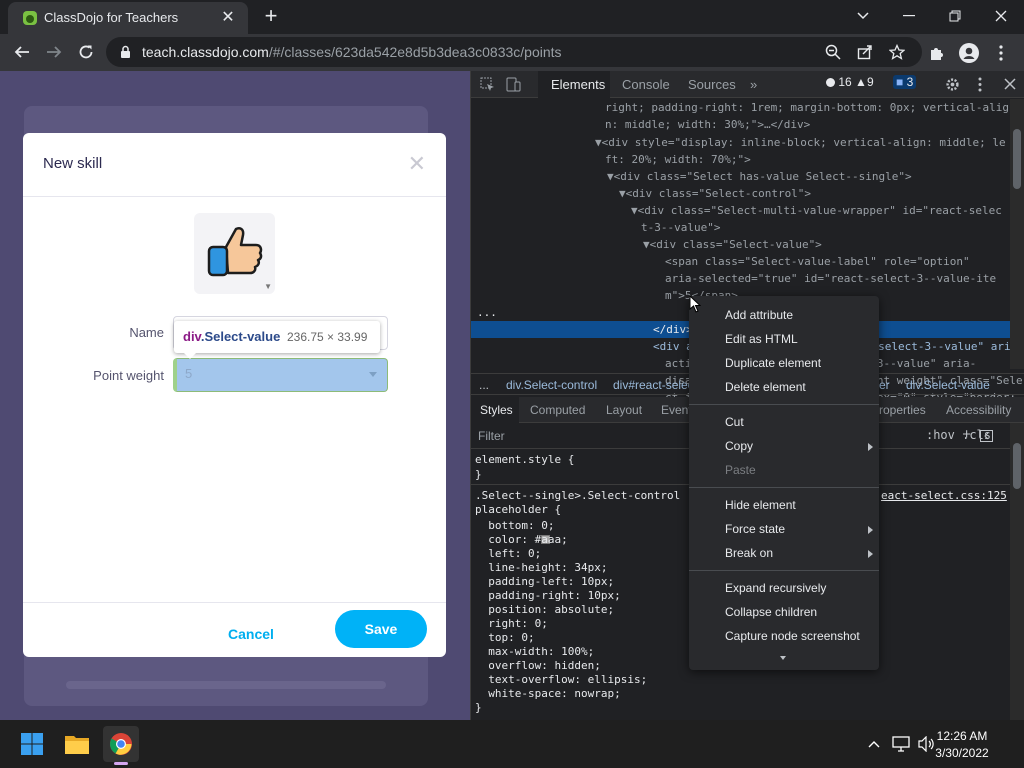  Describe the element at coordinates (534, 652) in the screenshot. I see `css-line: max-width: 100%;` at that location.